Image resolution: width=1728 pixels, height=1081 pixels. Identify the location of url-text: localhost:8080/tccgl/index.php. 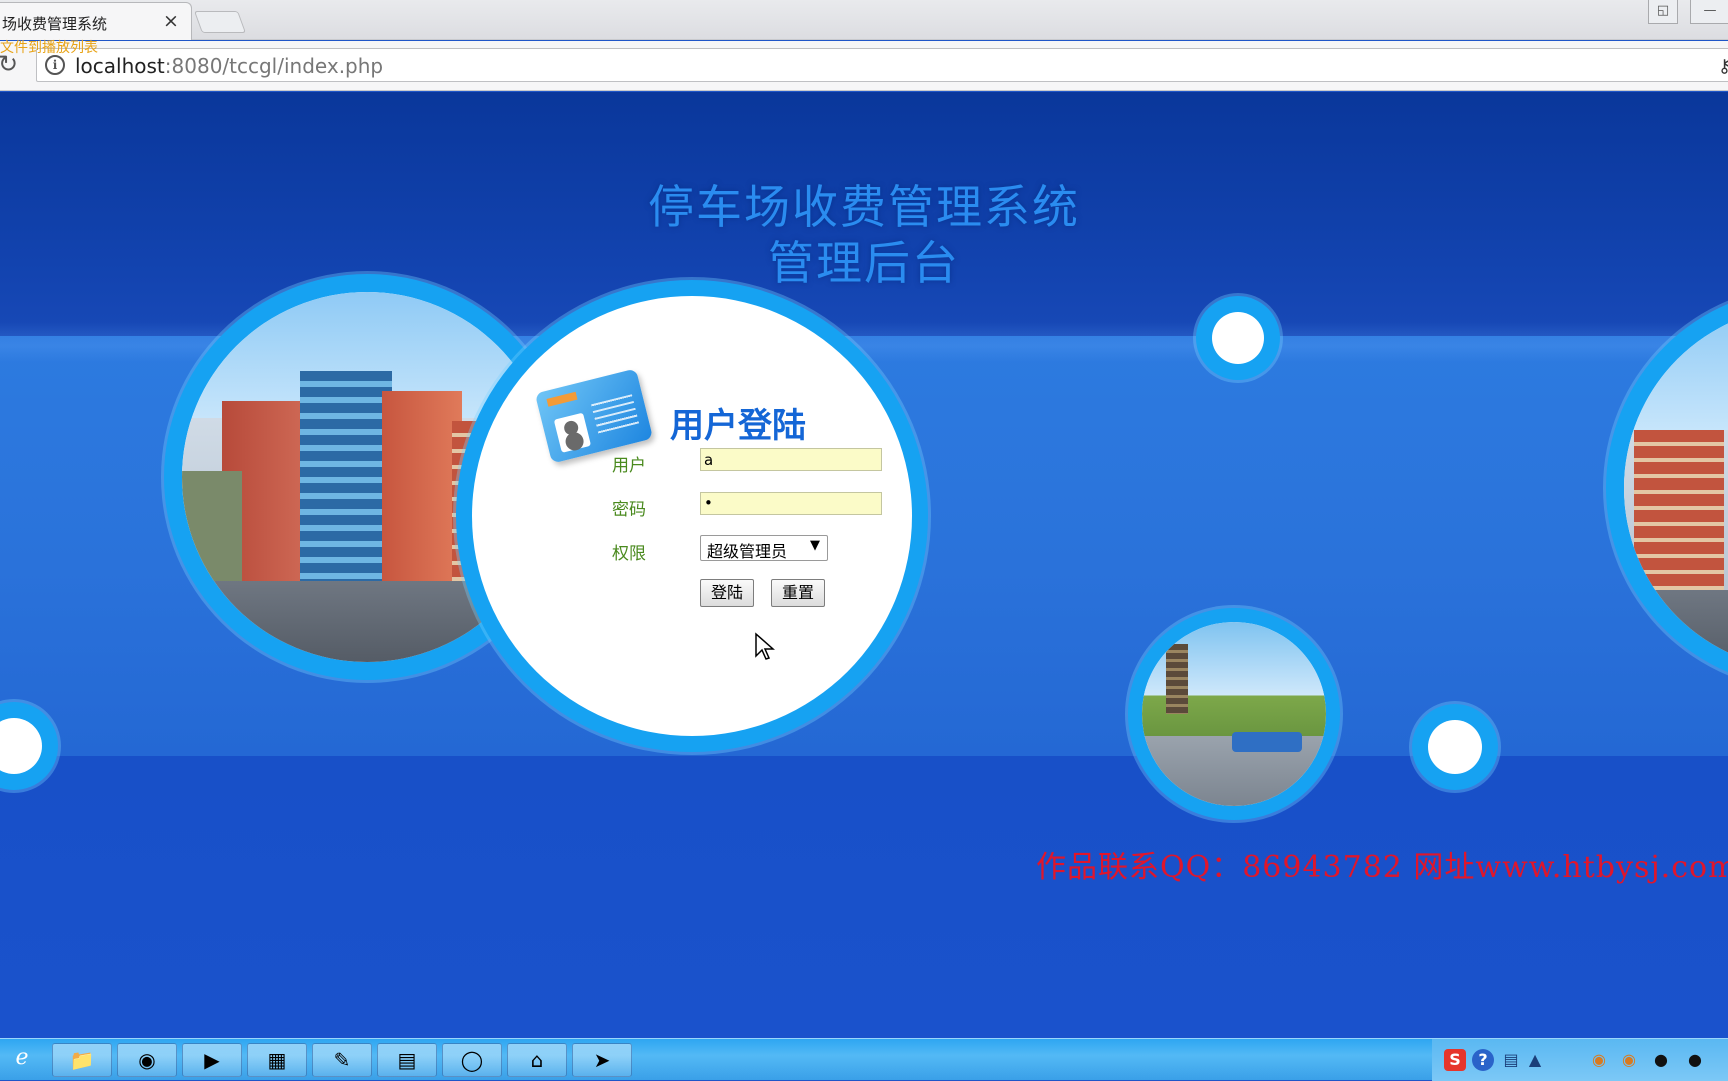
(229, 66).